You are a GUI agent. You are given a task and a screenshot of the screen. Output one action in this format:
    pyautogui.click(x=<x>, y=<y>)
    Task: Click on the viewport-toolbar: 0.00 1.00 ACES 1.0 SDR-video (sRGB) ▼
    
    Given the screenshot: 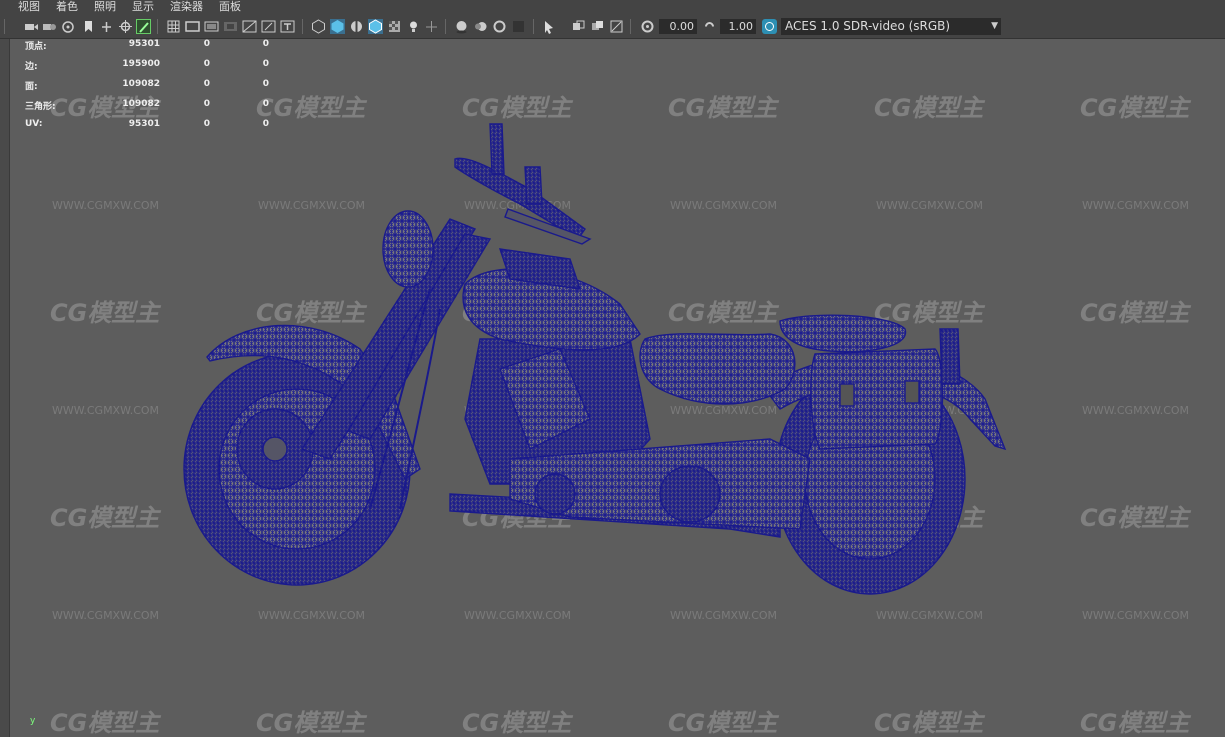 What is the action you would take?
    pyautogui.click(x=612, y=26)
    